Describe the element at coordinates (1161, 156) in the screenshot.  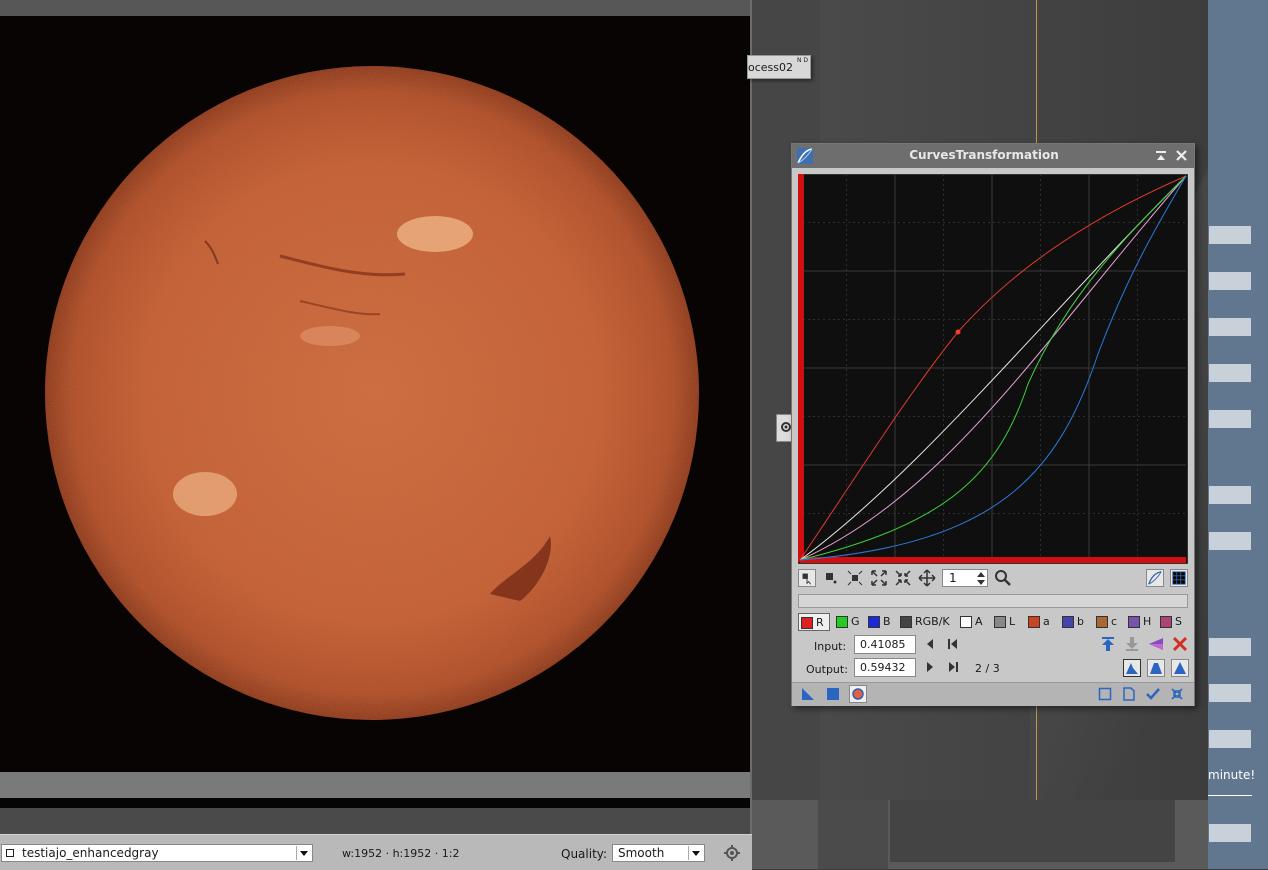
I see `shade-icon` at that location.